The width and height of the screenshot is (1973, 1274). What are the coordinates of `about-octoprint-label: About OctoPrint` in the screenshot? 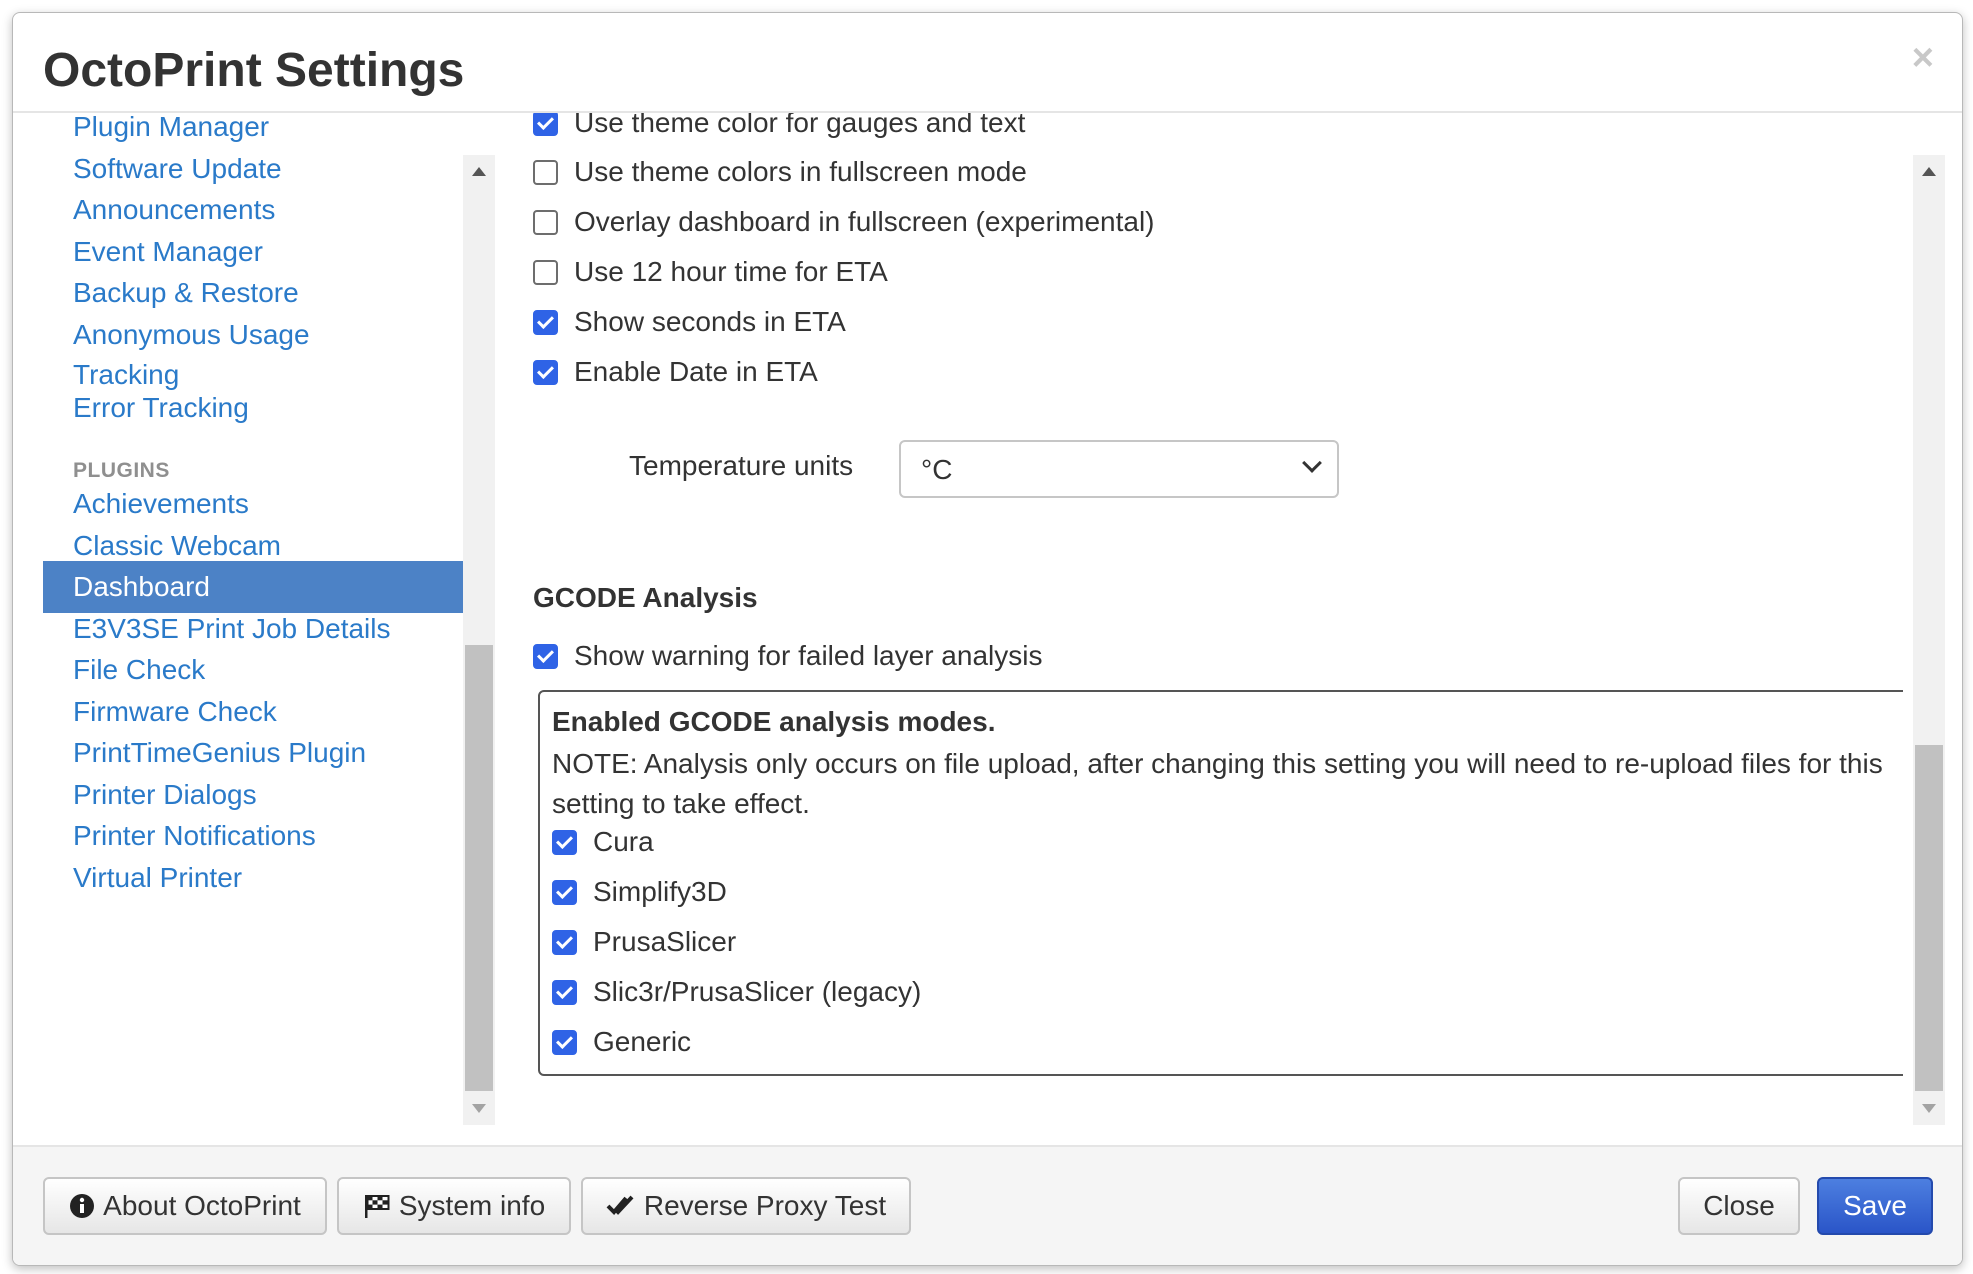 It's located at (202, 1205).